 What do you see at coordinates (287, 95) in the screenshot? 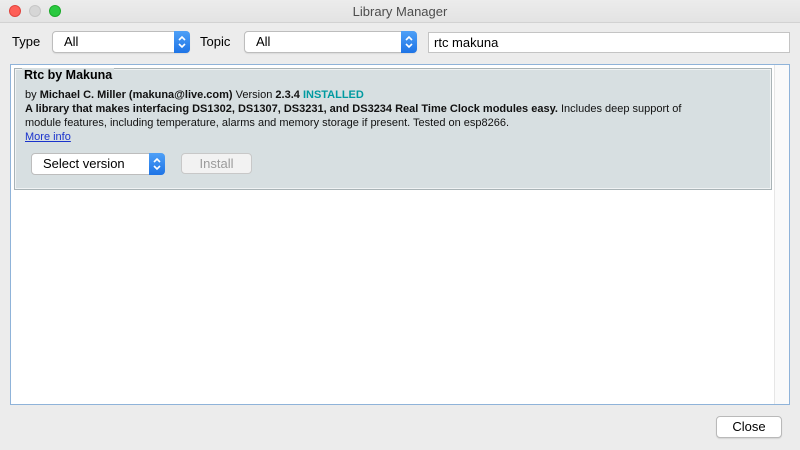
I see `library-version: 2.3.4` at bounding box center [287, 95].